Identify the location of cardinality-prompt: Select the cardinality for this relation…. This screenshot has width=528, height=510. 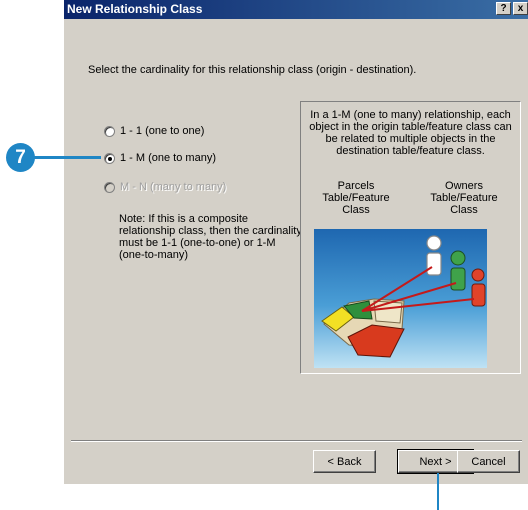
(252, 70).